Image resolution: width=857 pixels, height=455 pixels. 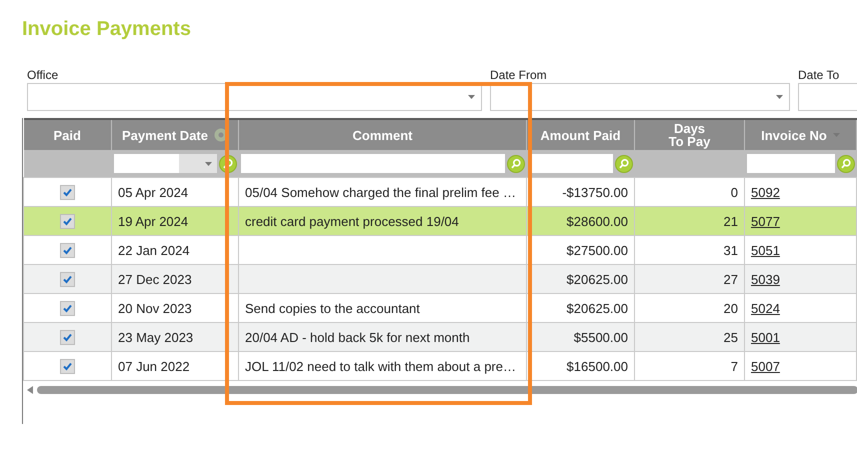 What do you see at coordinates (765, 366) in the screenshot?
I see `invoice-link: 5007` at bounding box center [765, 366].